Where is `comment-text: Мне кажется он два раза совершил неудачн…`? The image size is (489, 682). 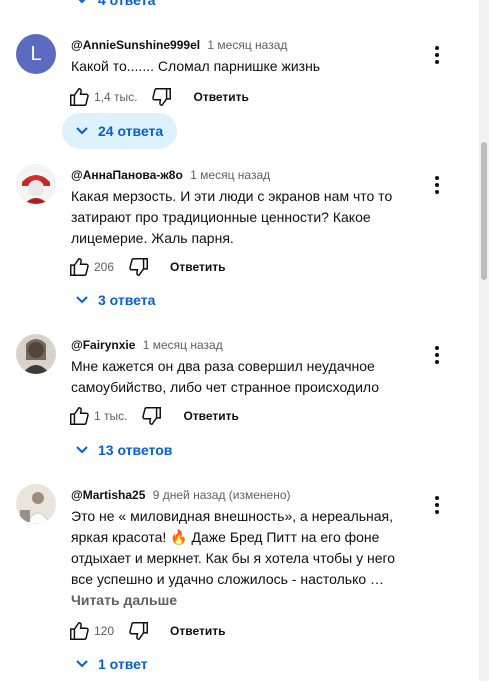
comment-text: Мне кажется он два раза совершил неудачн… is located at coordinates (225, 376).